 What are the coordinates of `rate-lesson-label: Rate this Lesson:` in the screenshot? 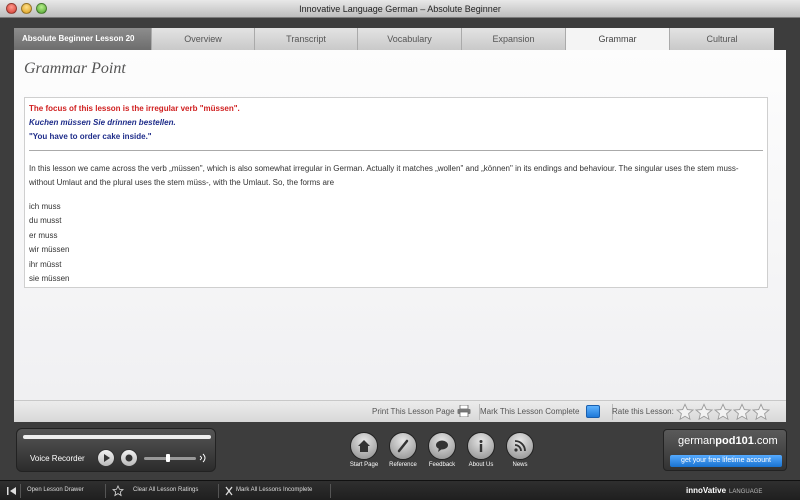 It's located at (643, 411).